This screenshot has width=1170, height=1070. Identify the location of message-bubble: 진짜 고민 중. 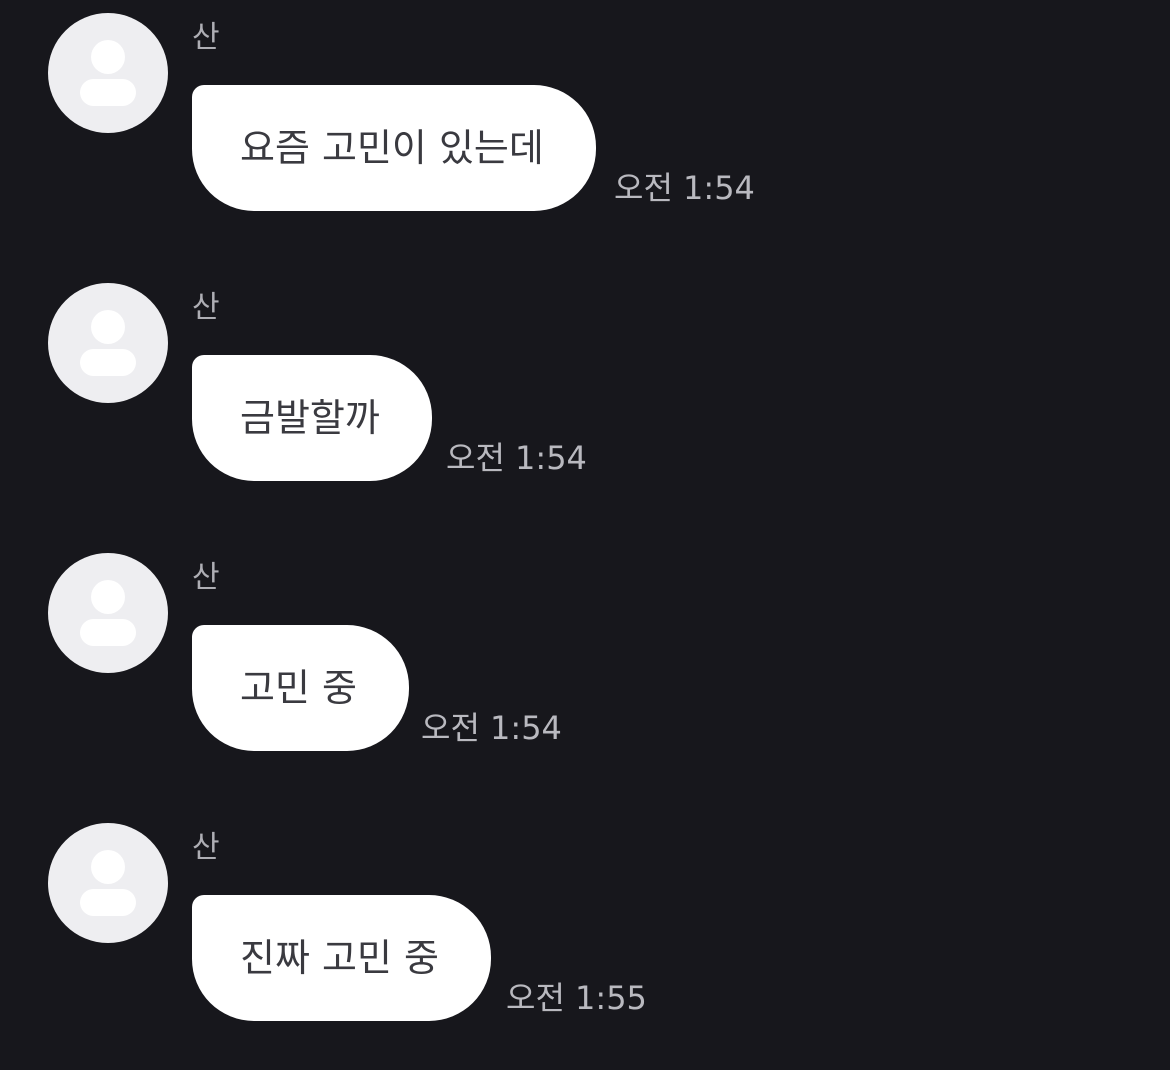
(341, 958).